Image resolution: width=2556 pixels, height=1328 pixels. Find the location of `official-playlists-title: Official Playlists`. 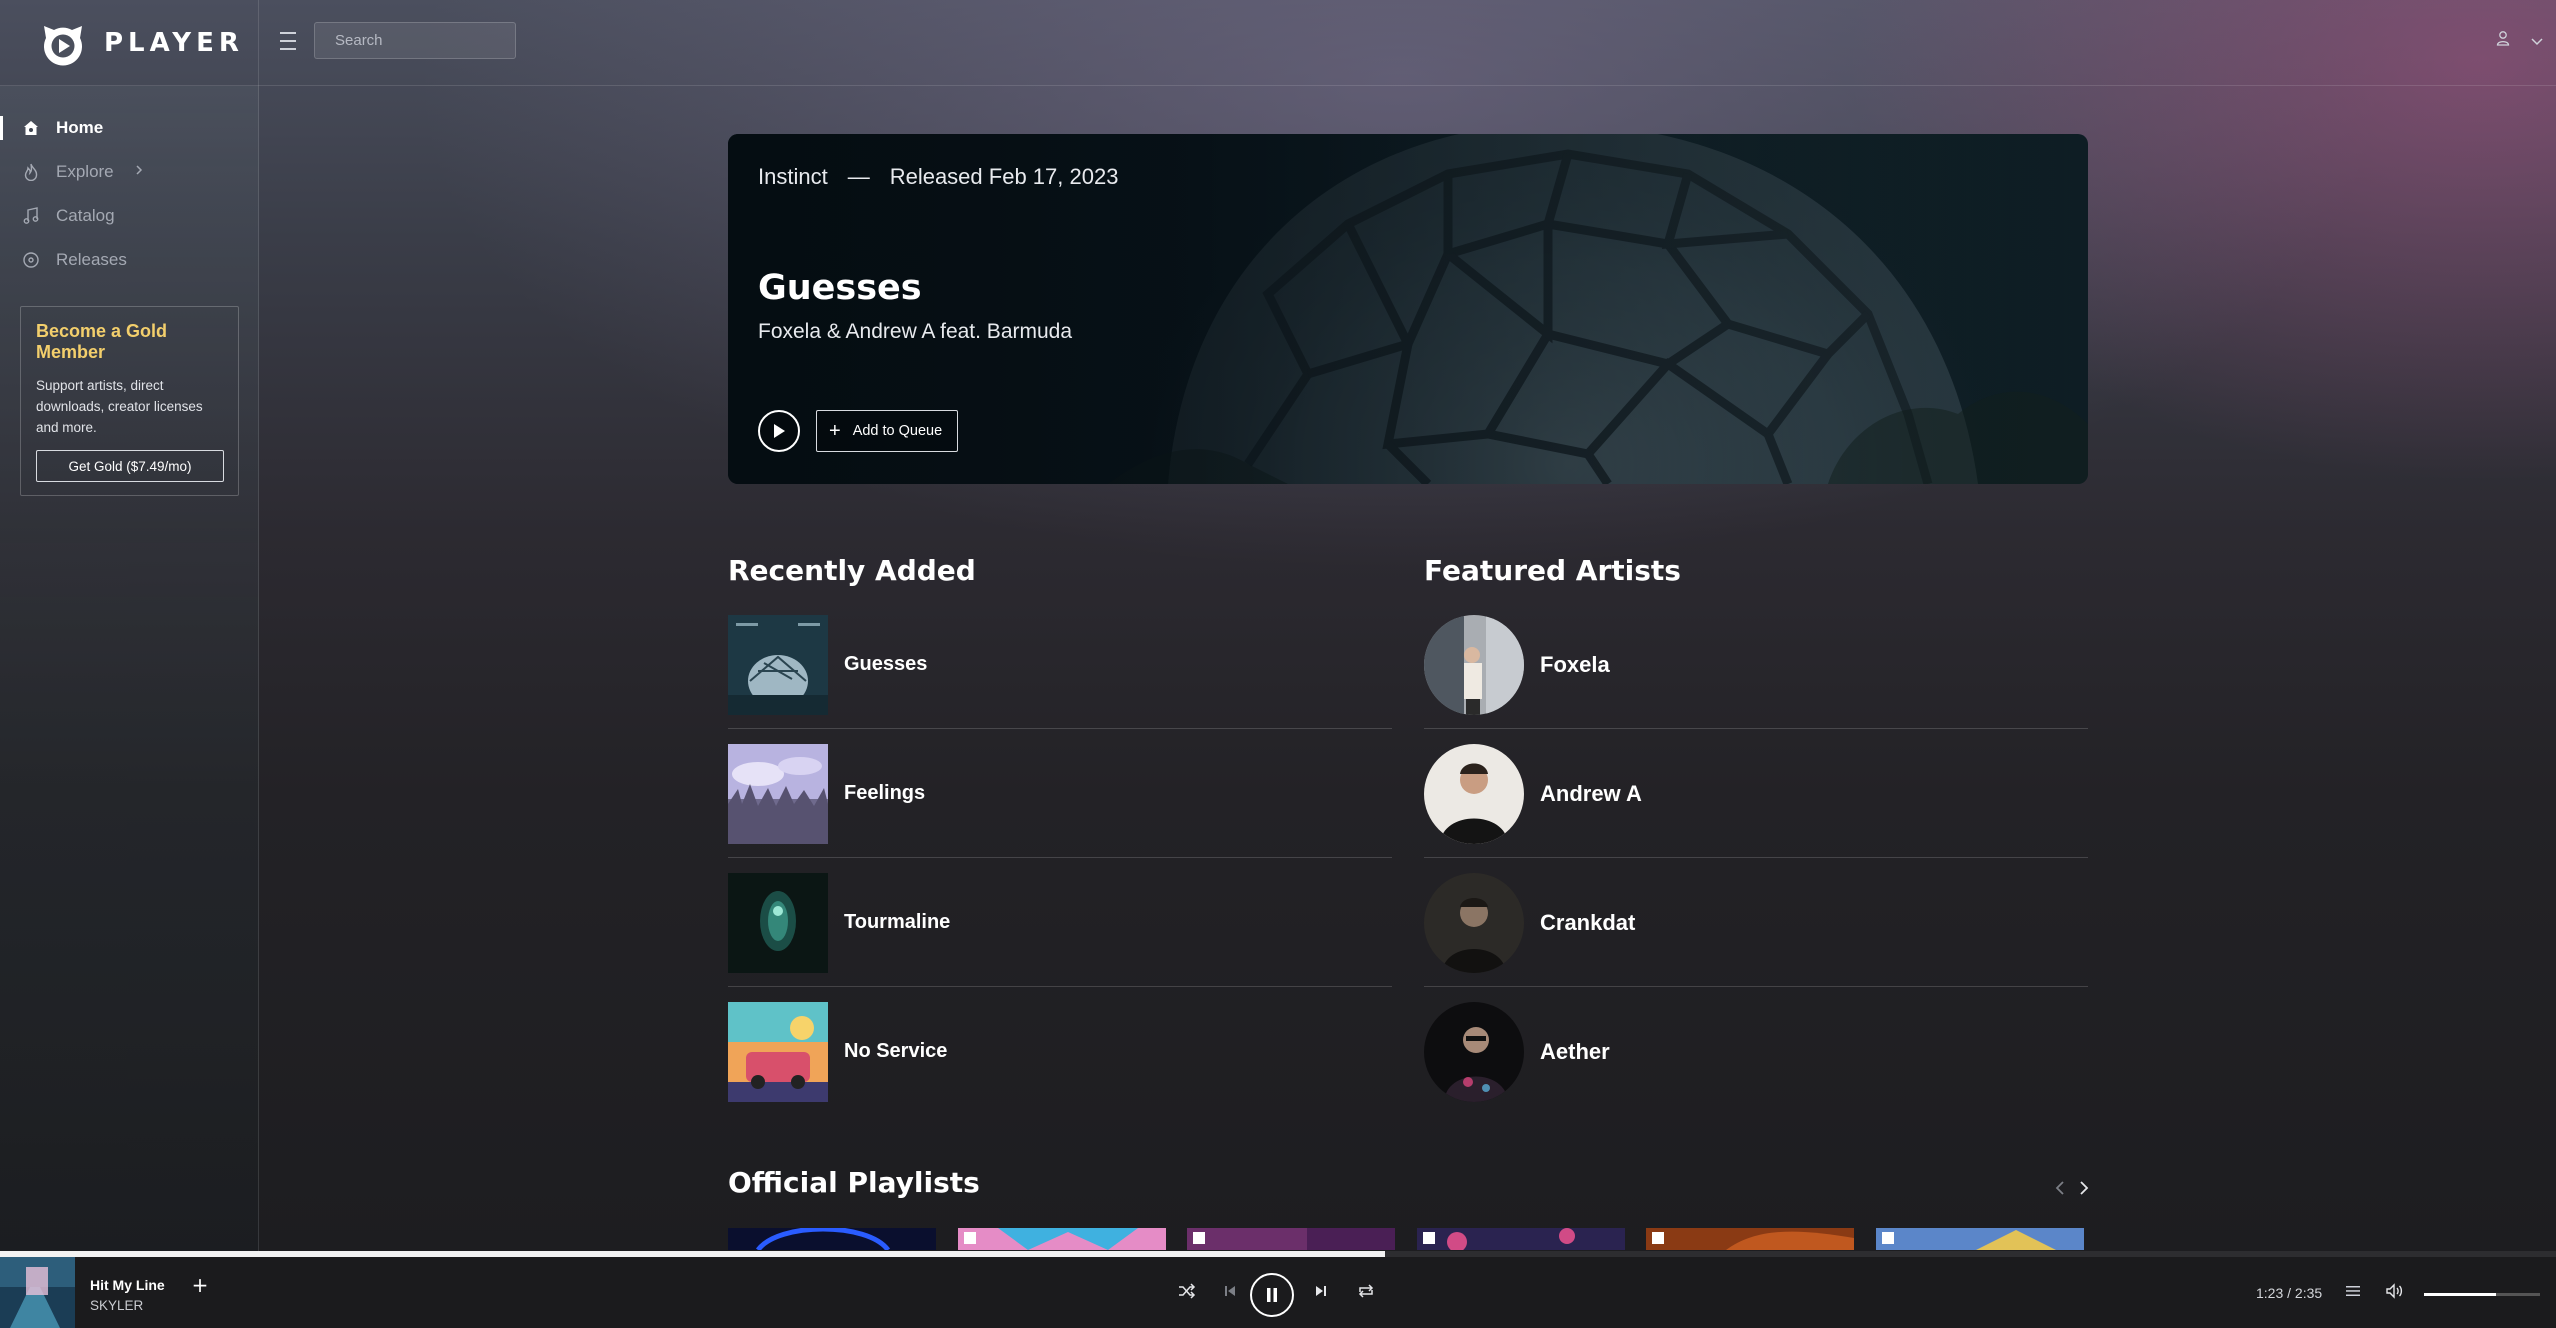

official-playlists-title: Official Playlists is located at coordinates (854, 1182).